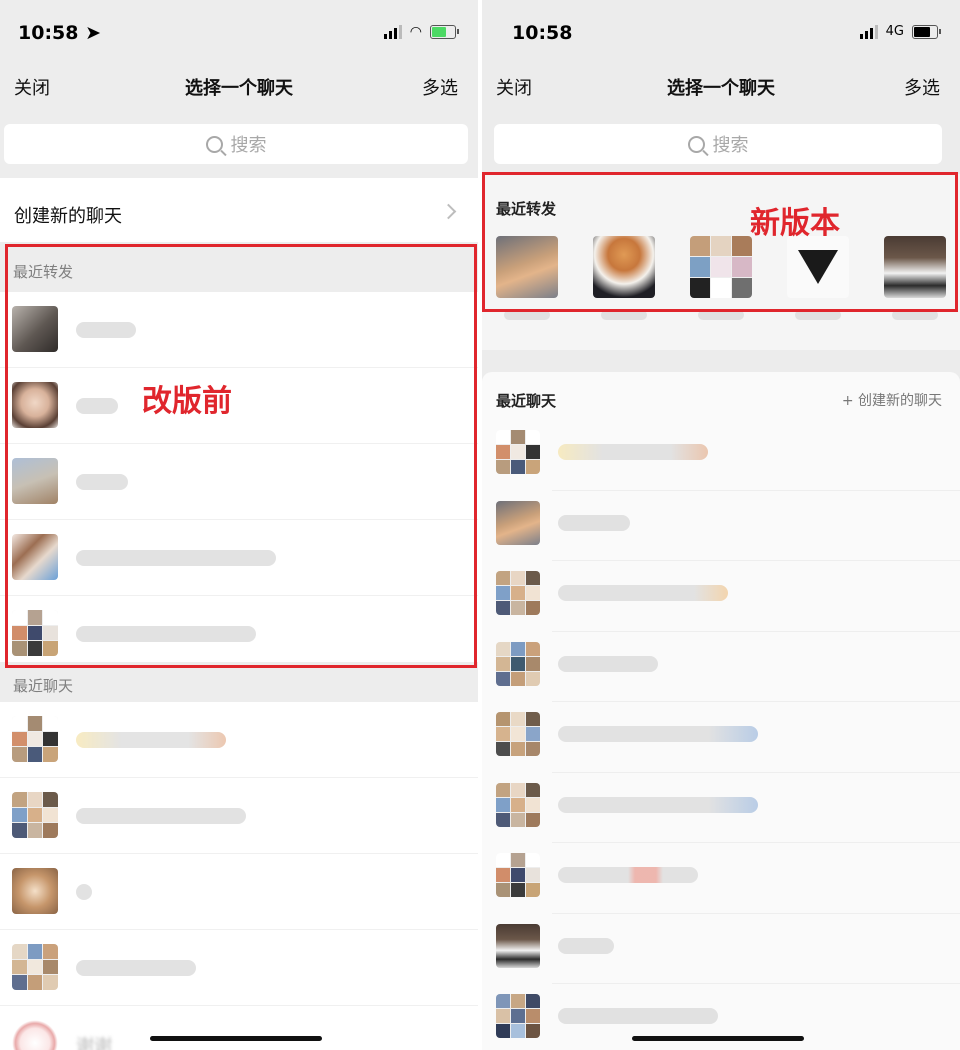 This screenshot has width=960, height=1050. I want to click on status-bar: 10:58 4G, so click(721, 31).